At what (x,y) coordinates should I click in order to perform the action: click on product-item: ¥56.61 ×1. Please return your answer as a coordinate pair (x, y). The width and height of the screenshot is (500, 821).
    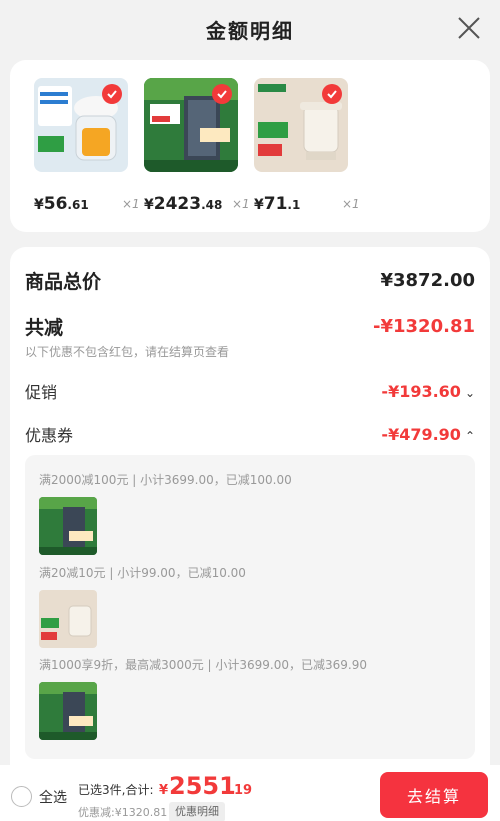
    Looking at the image, I should click on (87, 146).